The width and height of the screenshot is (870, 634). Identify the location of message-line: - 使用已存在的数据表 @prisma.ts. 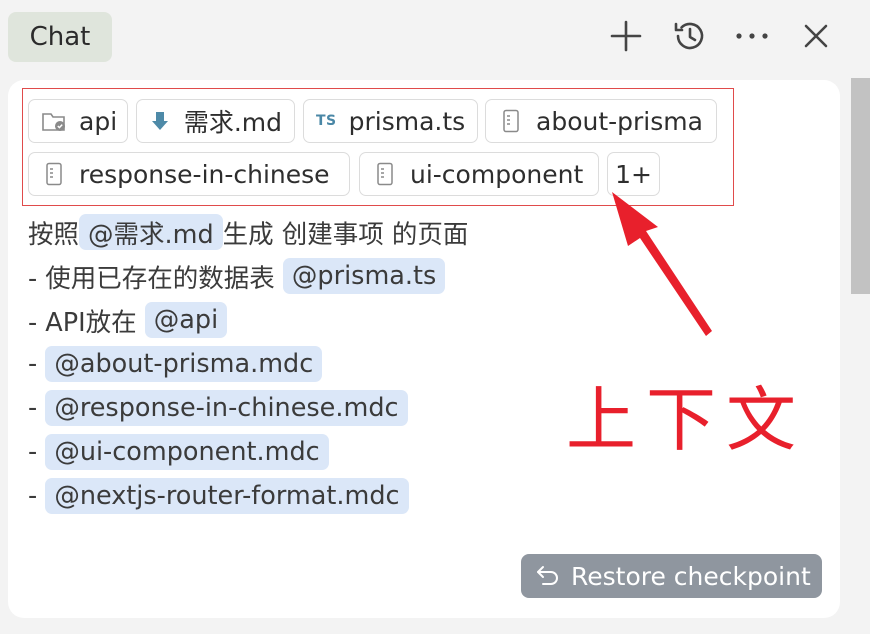
(248, 276).